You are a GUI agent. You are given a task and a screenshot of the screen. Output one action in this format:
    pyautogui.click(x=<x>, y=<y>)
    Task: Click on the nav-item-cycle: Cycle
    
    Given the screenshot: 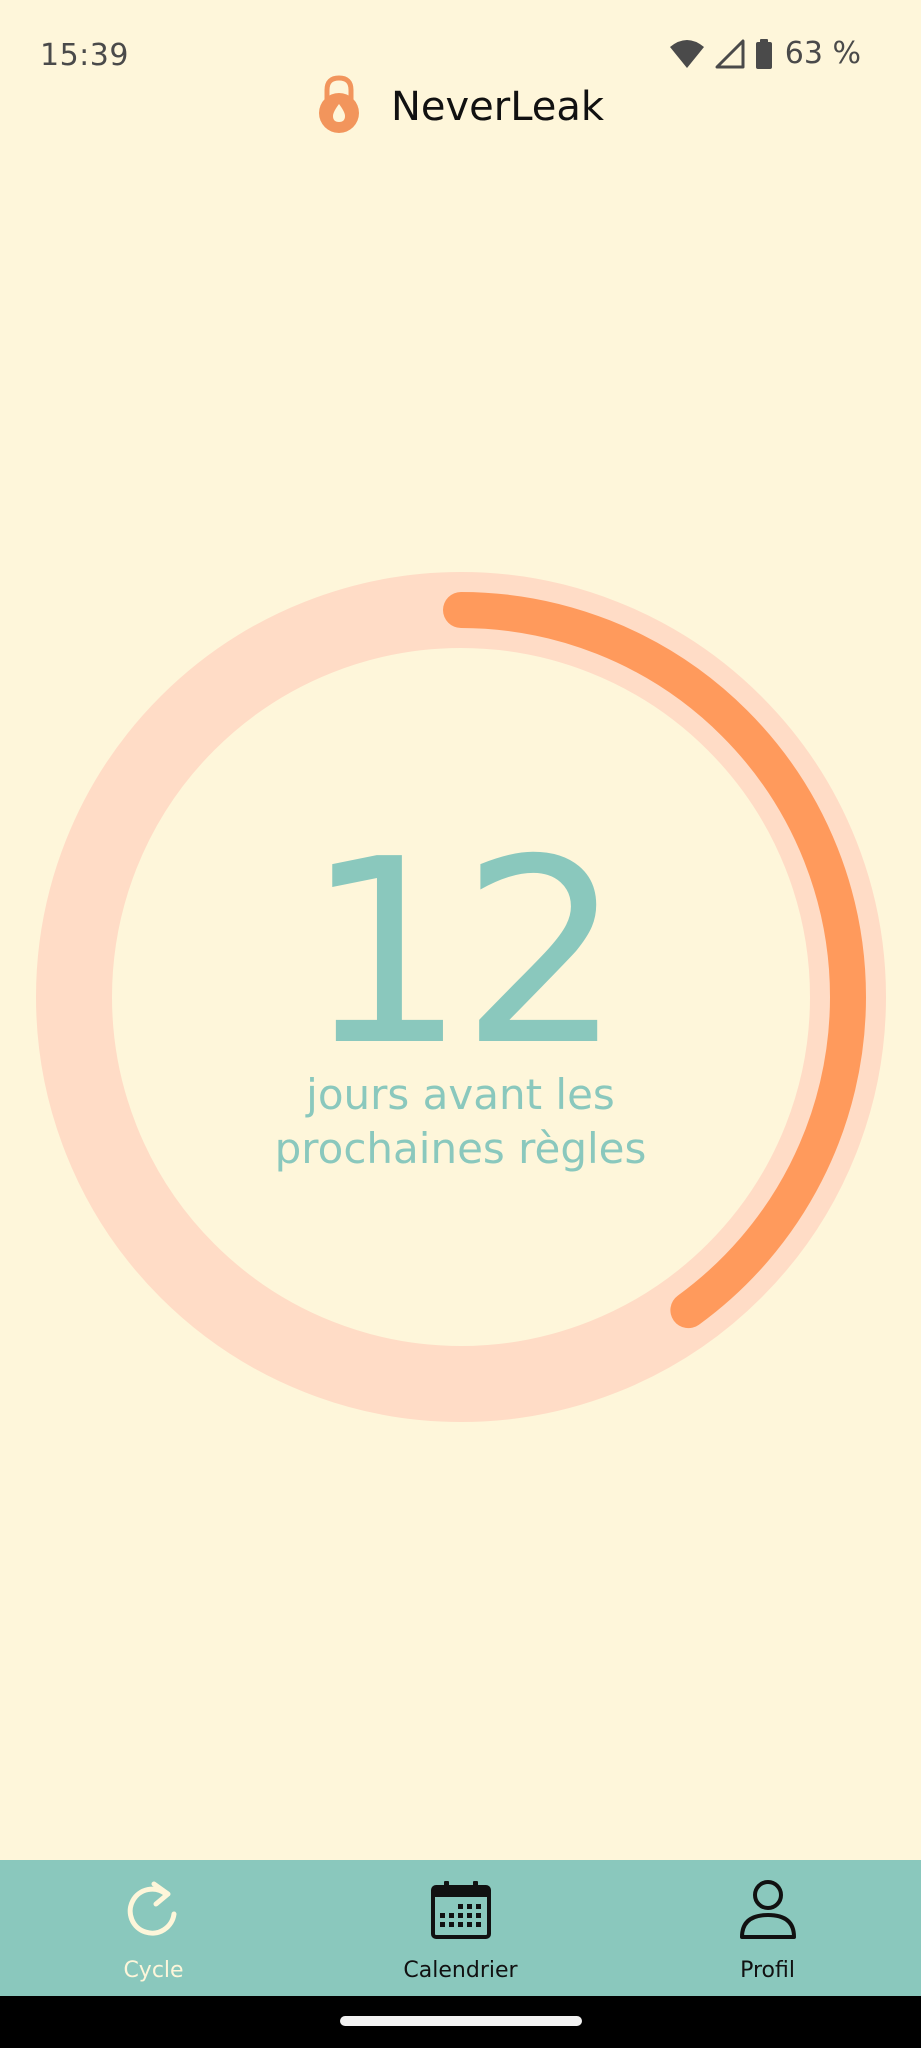 What is the action you would take?
    pyautogui.click(x=153, y=1928)
    